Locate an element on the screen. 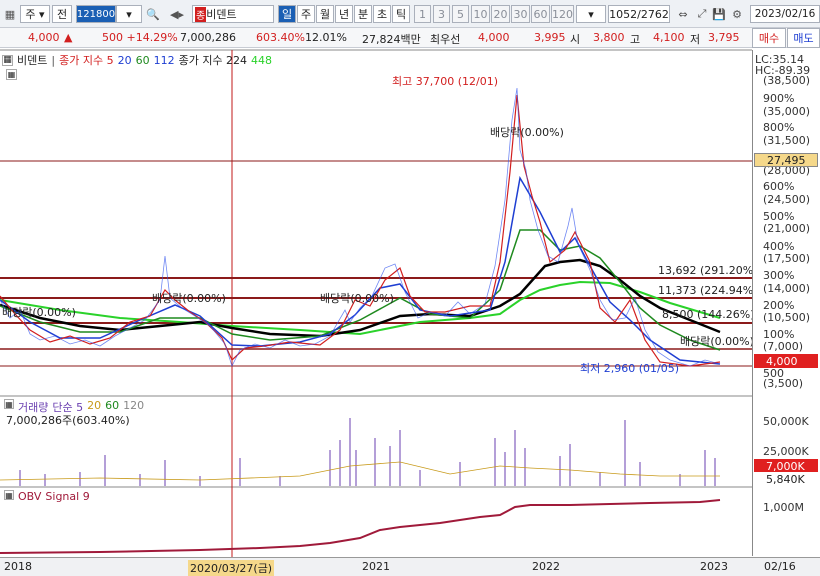 This screenshot has height=576, width=820. price-legend: ▦ 비덴트 | 종가 지수 5 20 60 112 종가 지수 224 448 is located at coordinates (137, 60).